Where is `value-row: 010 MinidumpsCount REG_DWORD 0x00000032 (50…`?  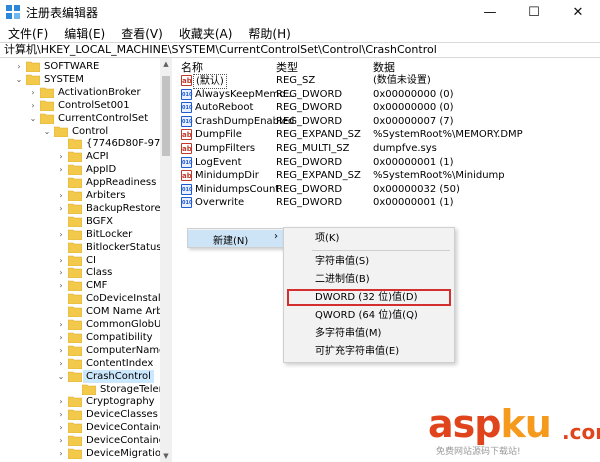 value-row: 010 MinidumpsCount REG_DWORD 0x00000032 (50… is located at coordinates (388, 189).